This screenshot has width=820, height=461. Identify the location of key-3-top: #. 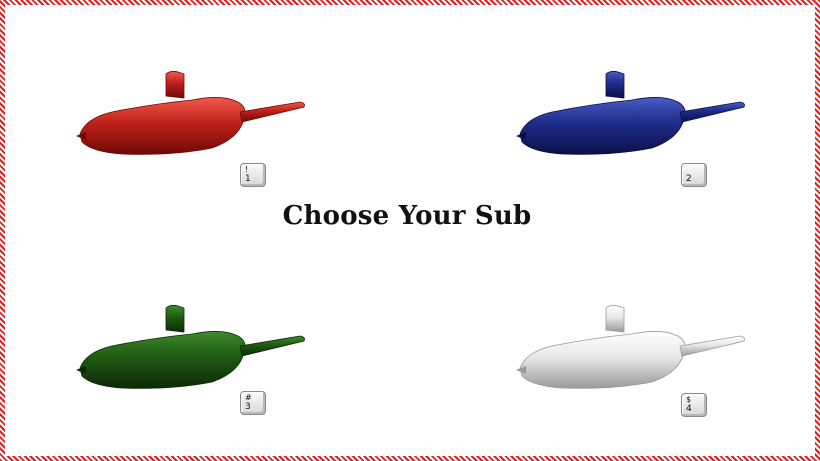
(248, 397).